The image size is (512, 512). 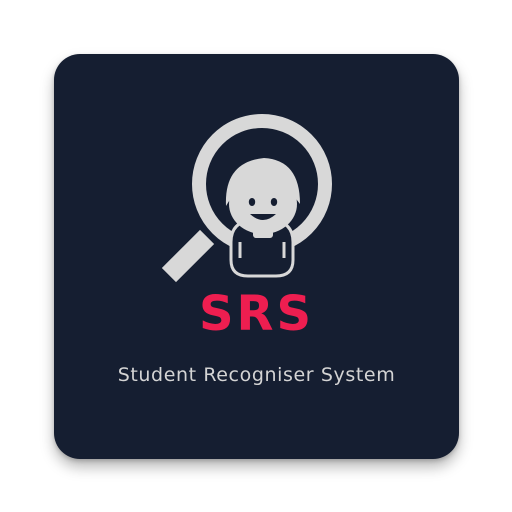 I want to click on app-full-name: Student Recogniser System, so click(x=256, y=375).